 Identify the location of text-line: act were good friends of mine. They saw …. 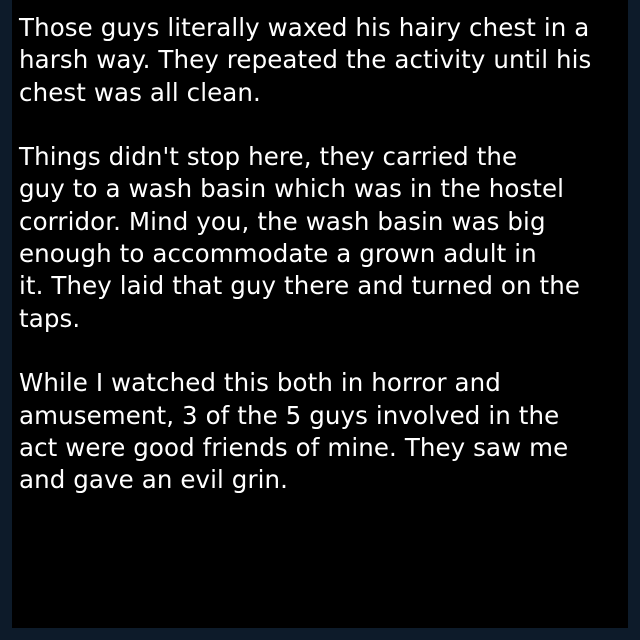
(294, 447).